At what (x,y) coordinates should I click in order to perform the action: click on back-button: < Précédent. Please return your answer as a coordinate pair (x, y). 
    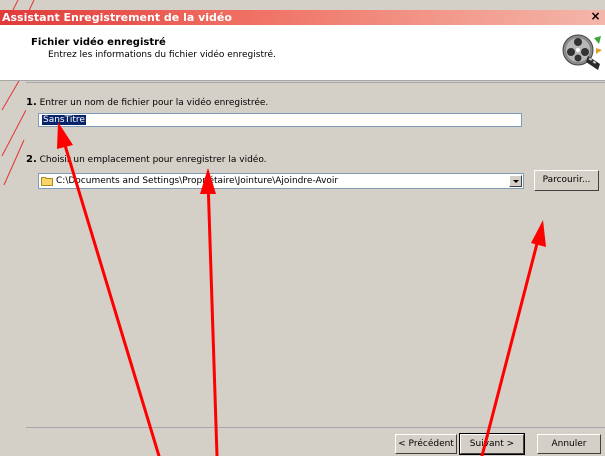
    Looking at the image, I should click on (426, 444).